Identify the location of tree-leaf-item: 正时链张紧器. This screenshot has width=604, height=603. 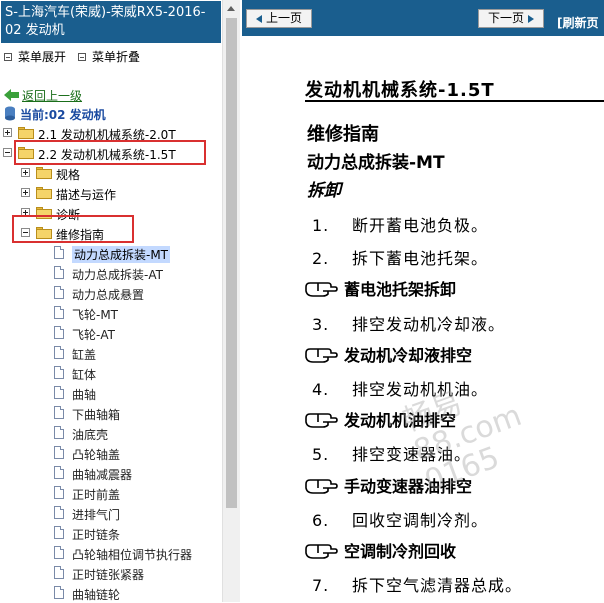
(111, 573).